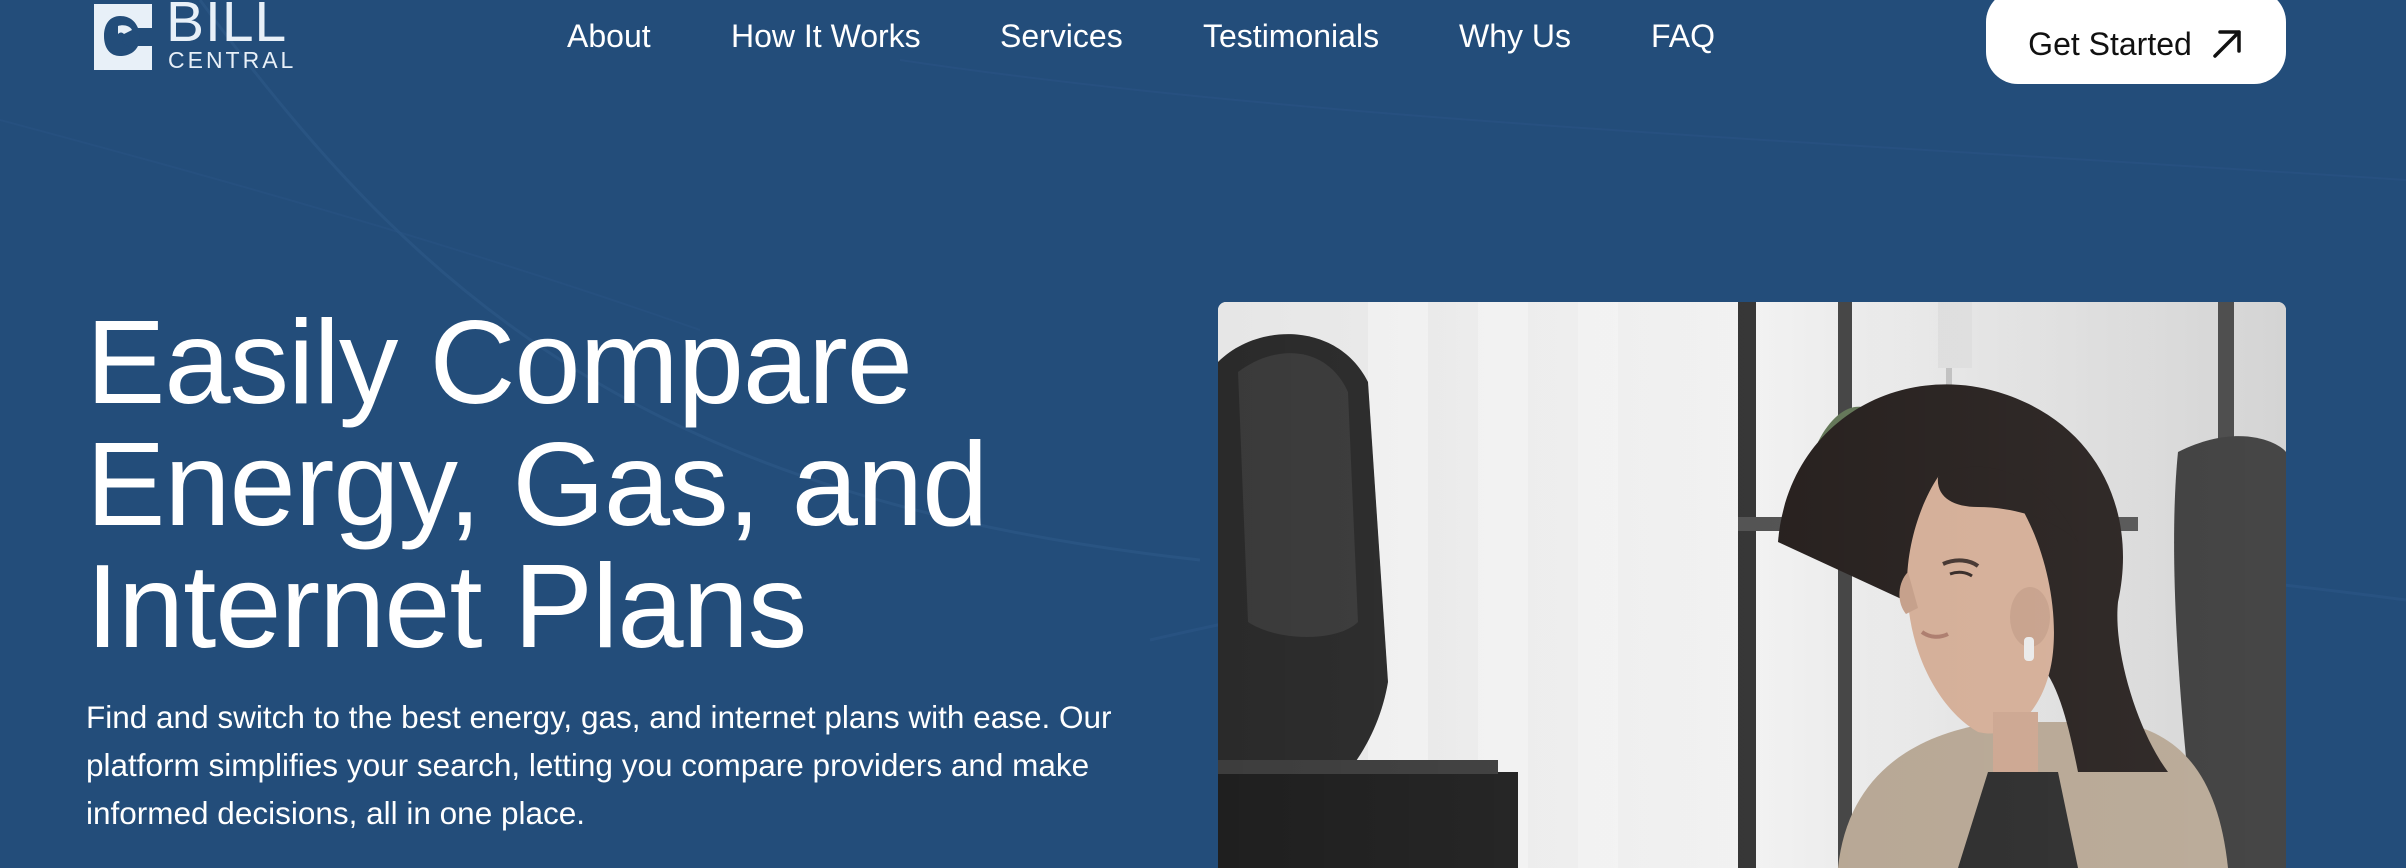  Describe the element at coordinates (826, 36) in the screenshot. I see `nav-link-how-it-works: How It Works` at that location.